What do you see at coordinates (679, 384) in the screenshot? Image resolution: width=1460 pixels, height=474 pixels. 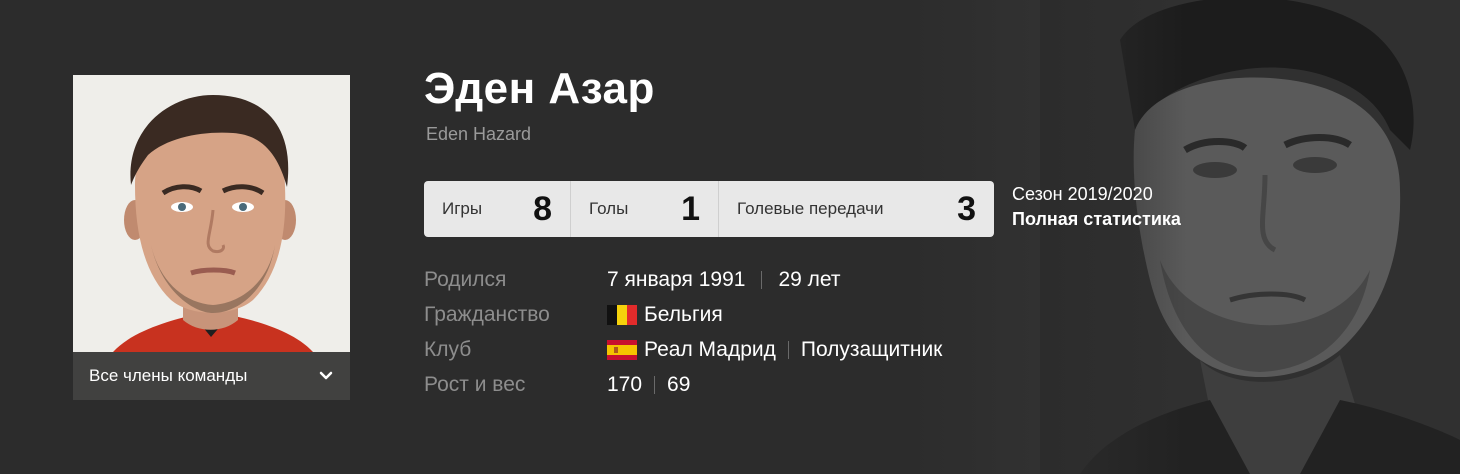 I see `weight-value: 69` at bounding box center [679, 384].